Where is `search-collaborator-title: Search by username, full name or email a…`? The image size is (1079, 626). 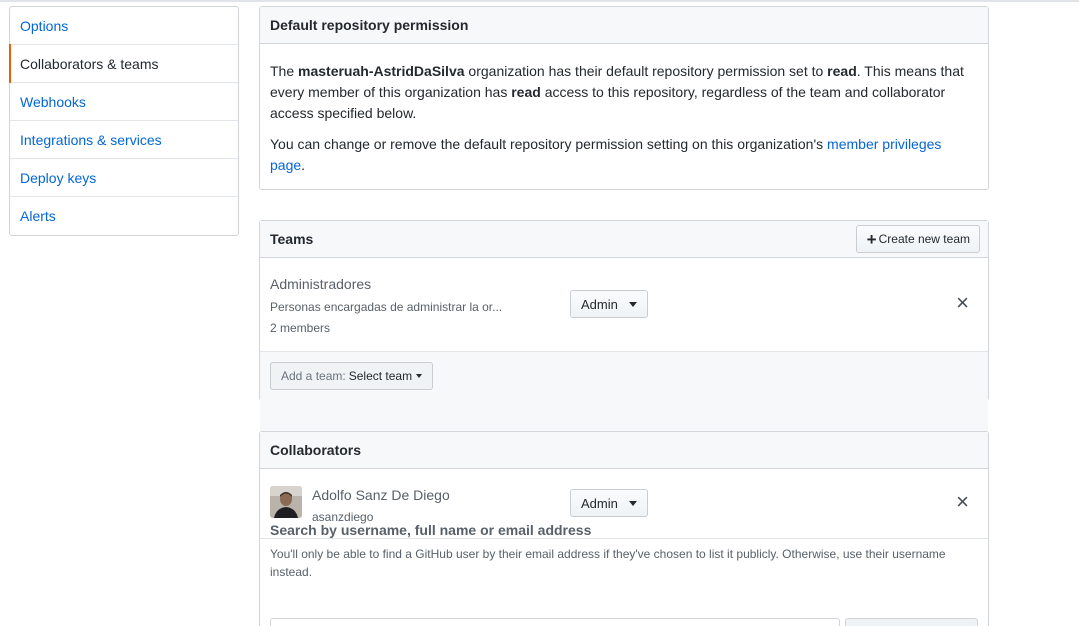
search-collaborator-title: Search by username, full name or email a… is located at coordinates (431, 530).